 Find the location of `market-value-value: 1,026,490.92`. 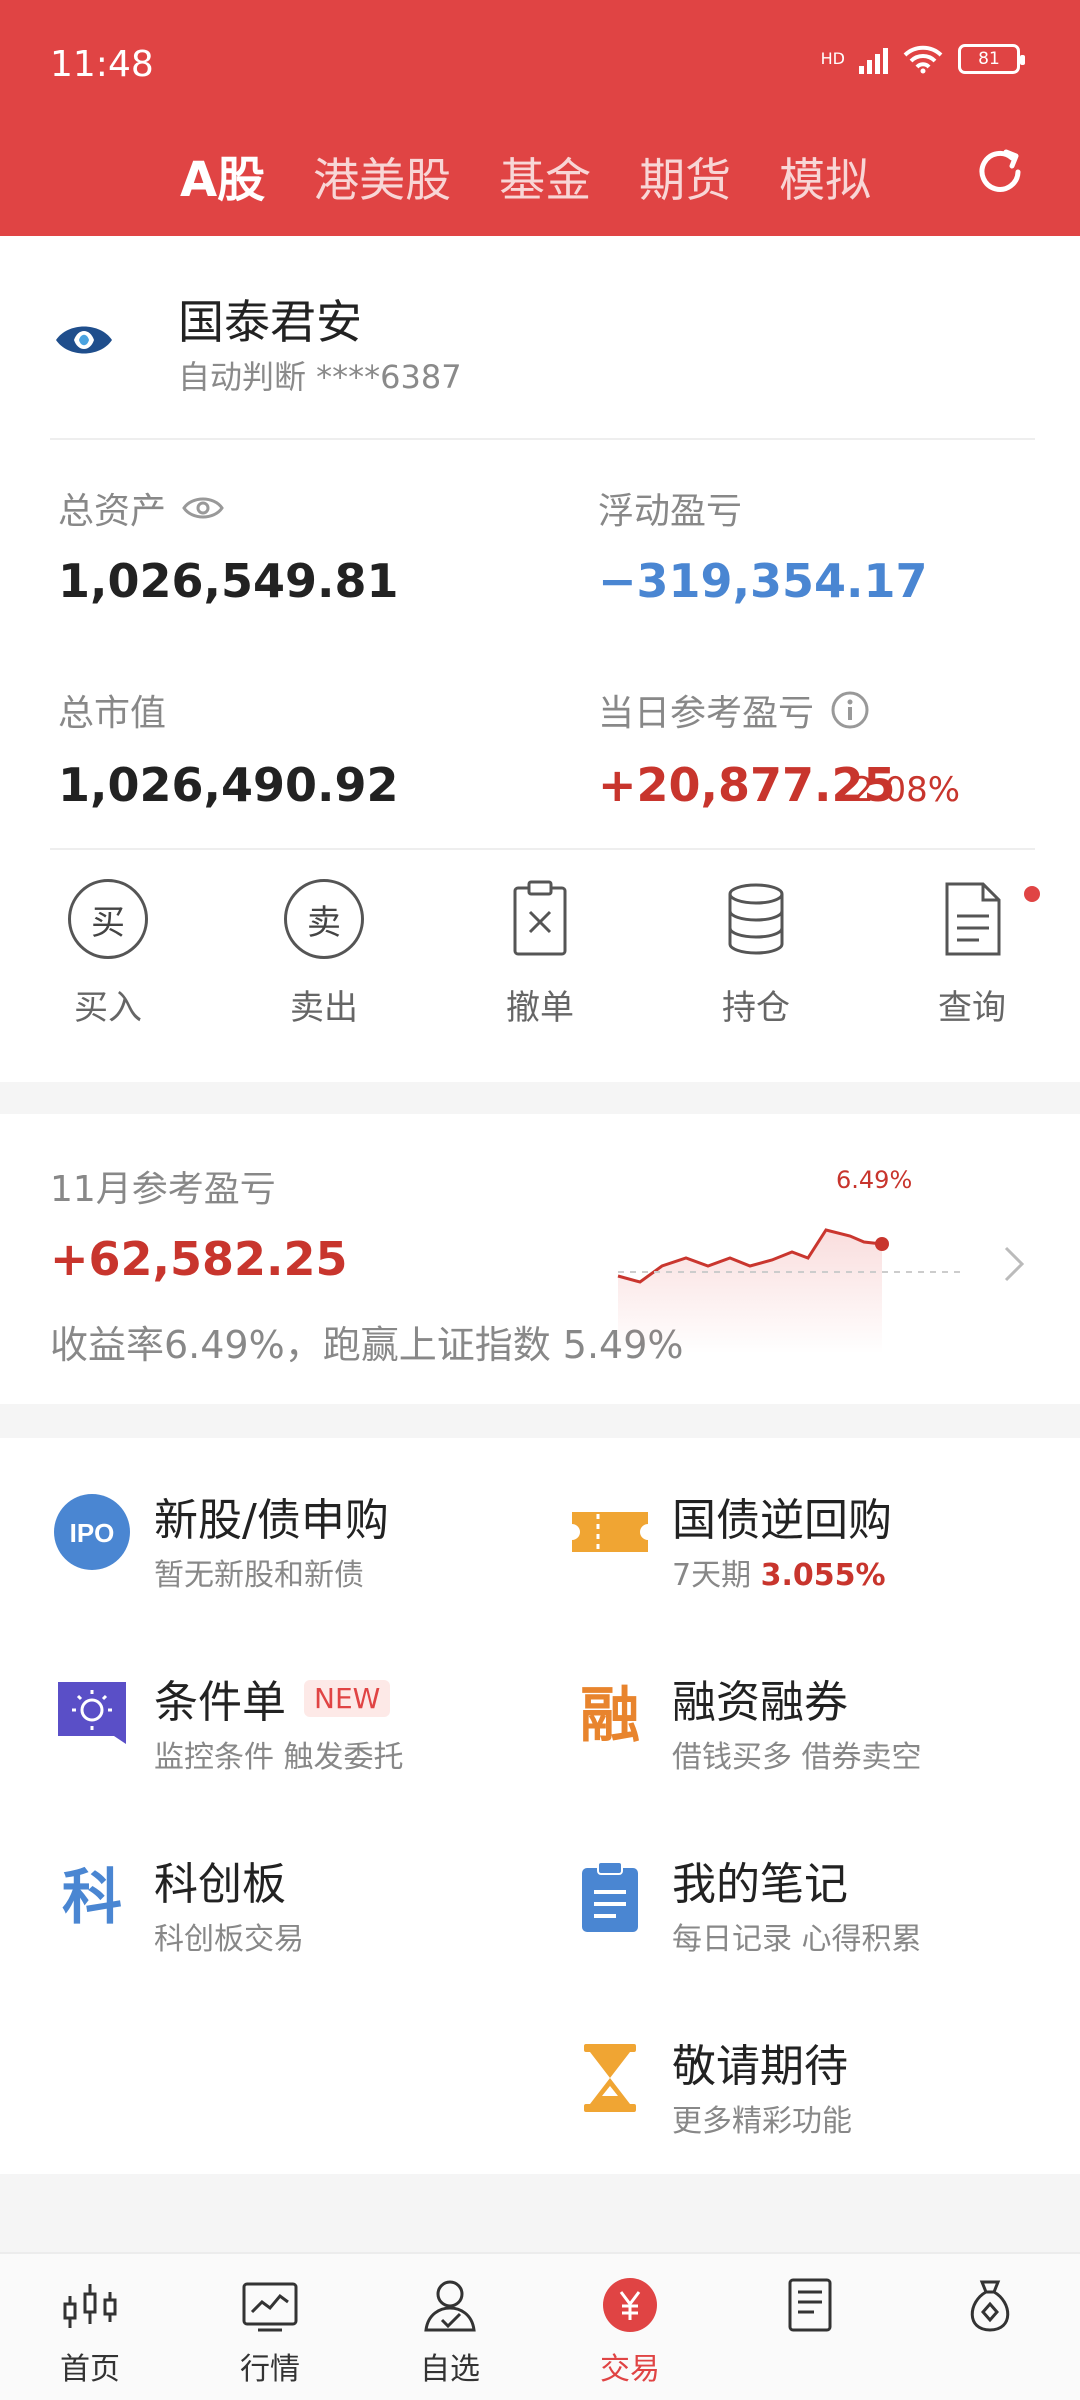

market-value-value: 1,026,490.92 is located at coordinates (228, 785).